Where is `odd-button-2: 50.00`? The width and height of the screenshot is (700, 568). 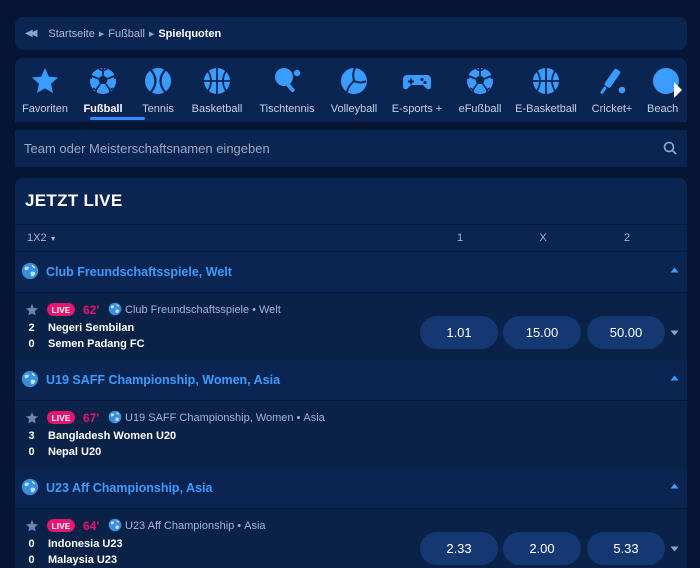 odd-button-2: 50.00 is located at coordinates (626, 332).